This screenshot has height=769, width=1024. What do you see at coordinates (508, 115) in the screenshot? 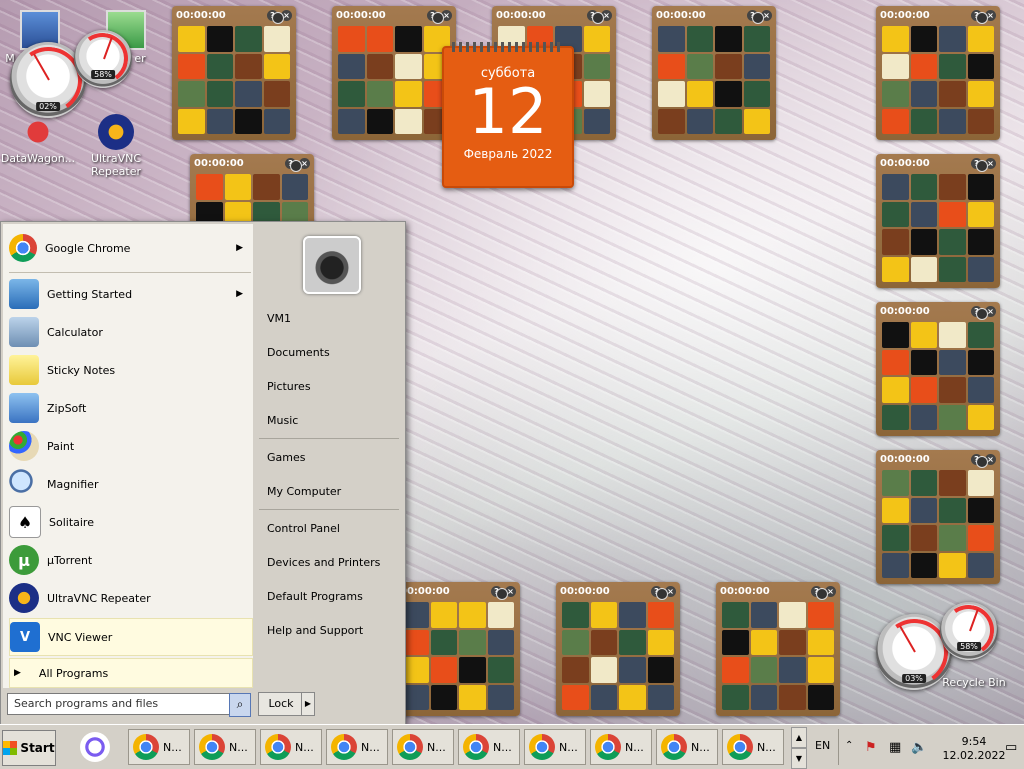
I see `calendar-gadget: суббота 12 Февраль 2022` at bounding box center [508, 115].